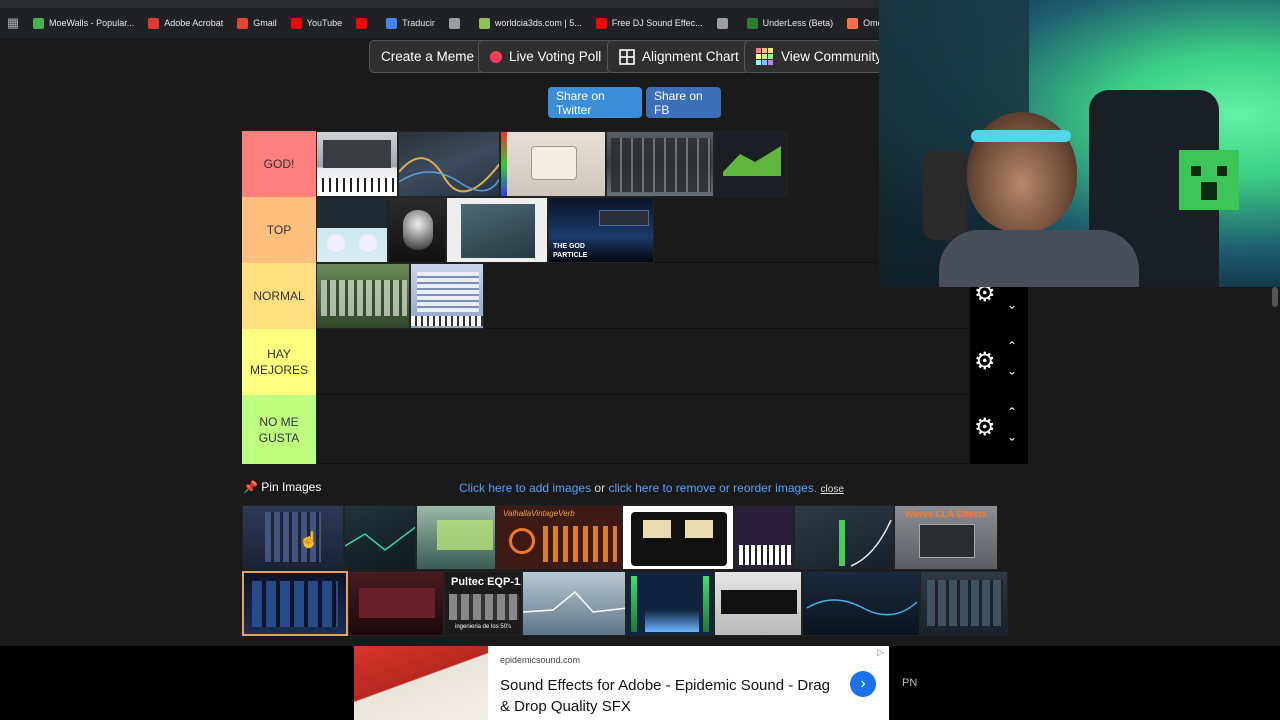 The width and height of the screenshot is (1280, 720). I want to click on chevron-right-icon: ›, so click(863, 684).